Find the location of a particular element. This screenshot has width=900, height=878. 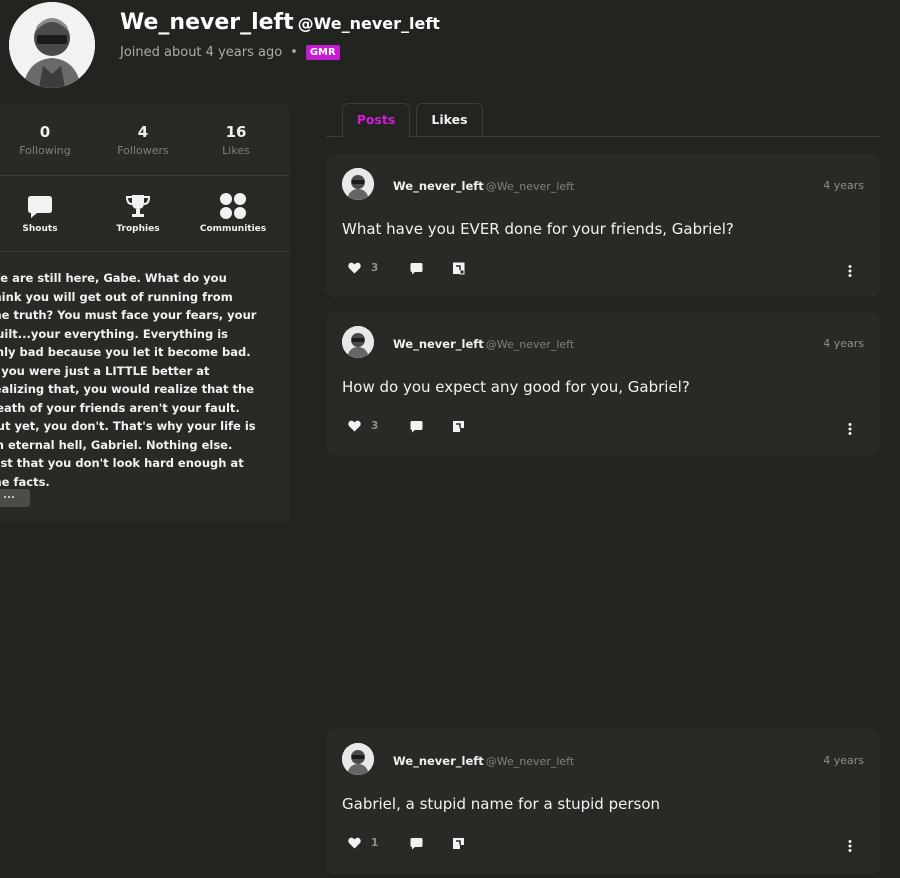

trophy-icon is located at coordinates (138, 206).